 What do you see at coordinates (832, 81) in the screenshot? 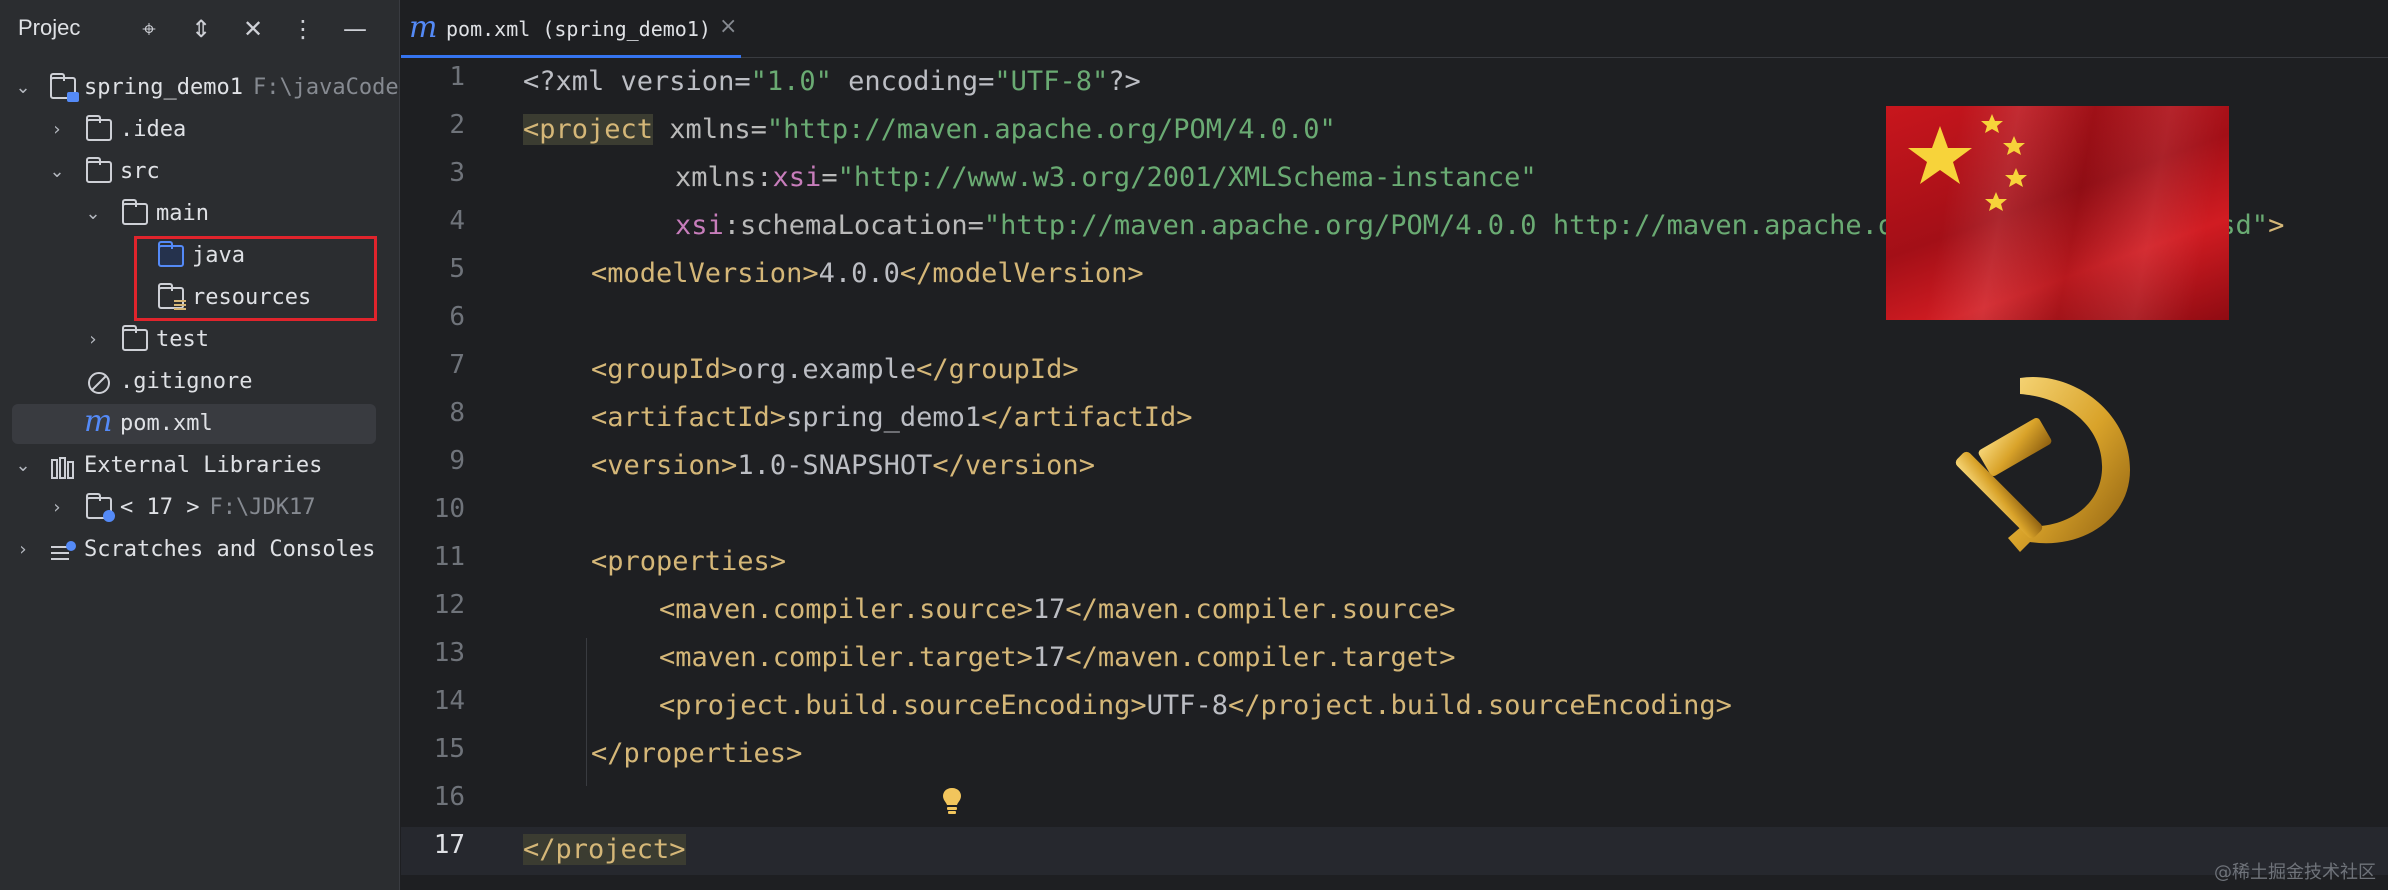
I see `code-line-1: <?xml version="1.0" encoding="UTF-8"?>` at bounding box center [832, 81].